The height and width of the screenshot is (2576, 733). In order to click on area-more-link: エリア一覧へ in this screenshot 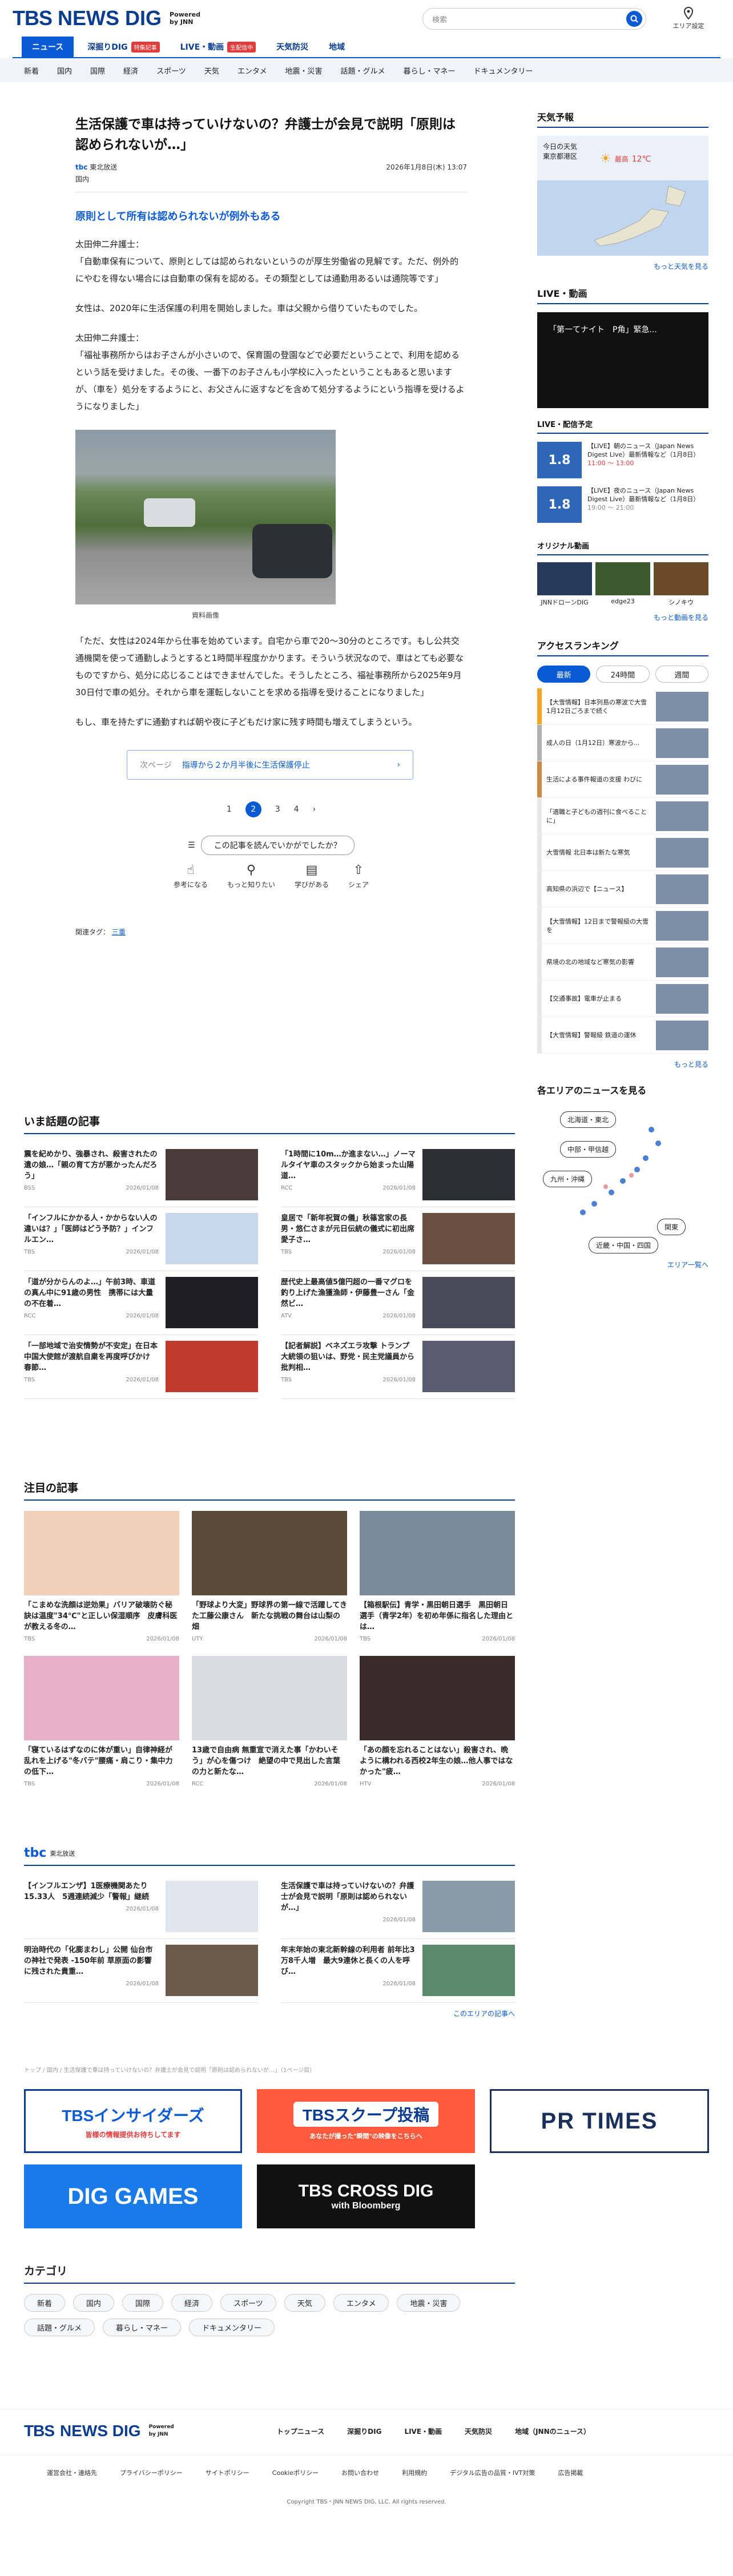, I will do `click(622, 1265)`.